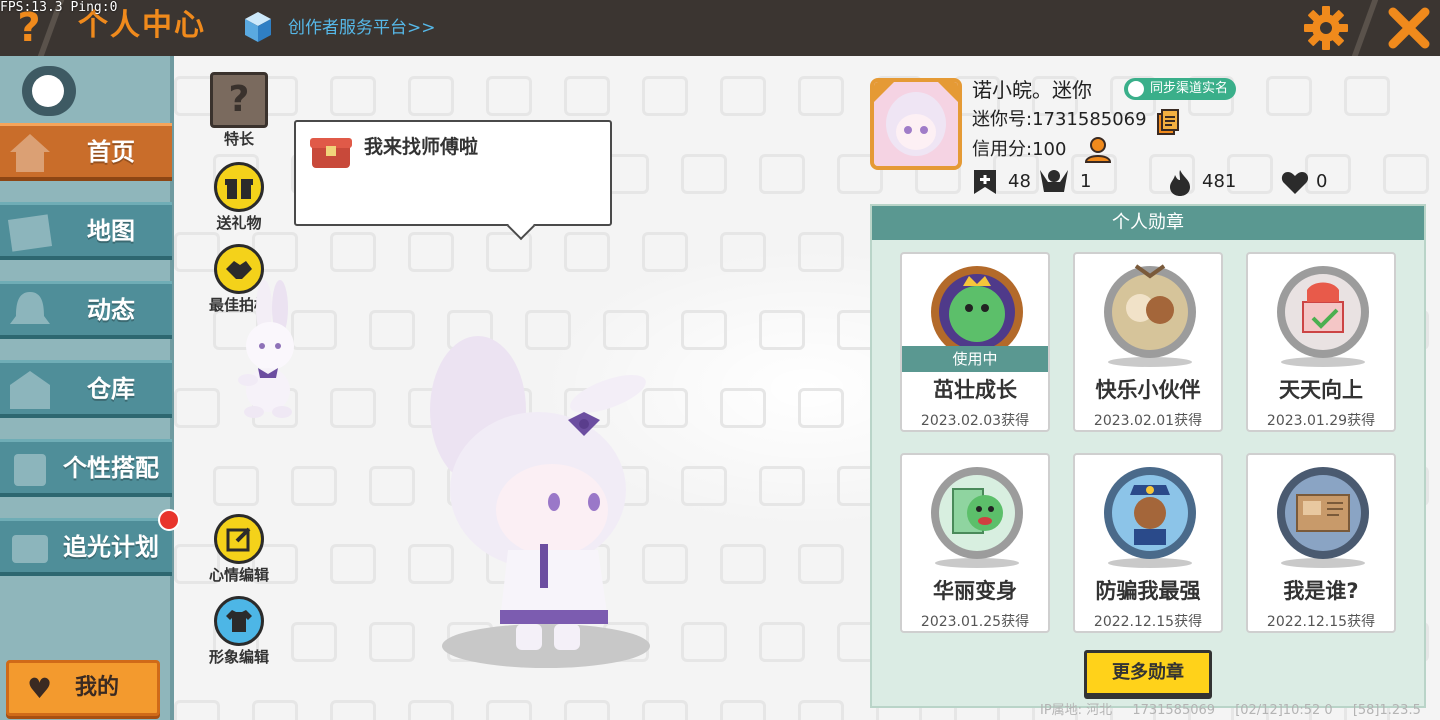 The height and width of the screenshot is (720, 1440). What do you see at coordinates (975, 390) in the screenshot?
I see `badge-name: 茁壮成长` at bounding box center [975, 390].